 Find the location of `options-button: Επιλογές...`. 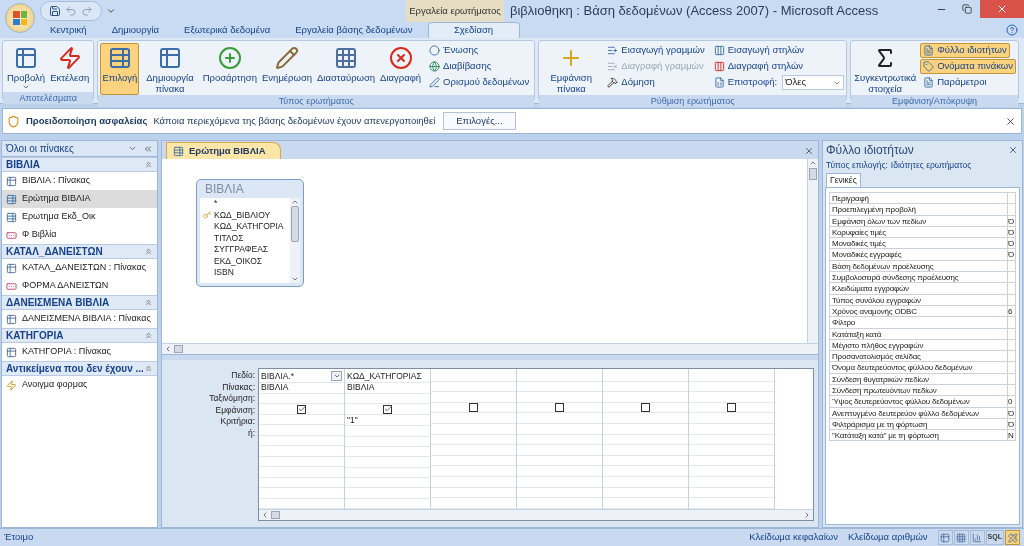

options-button: Επιλογές... is located at coordinates (479, 121).